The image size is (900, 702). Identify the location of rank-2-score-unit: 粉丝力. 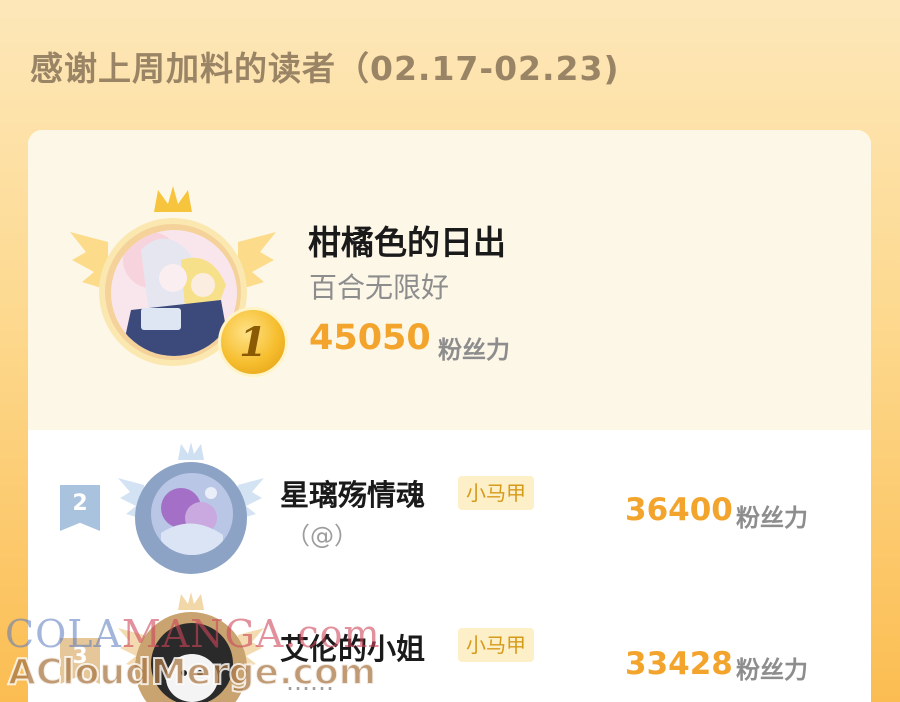
(772, 518).